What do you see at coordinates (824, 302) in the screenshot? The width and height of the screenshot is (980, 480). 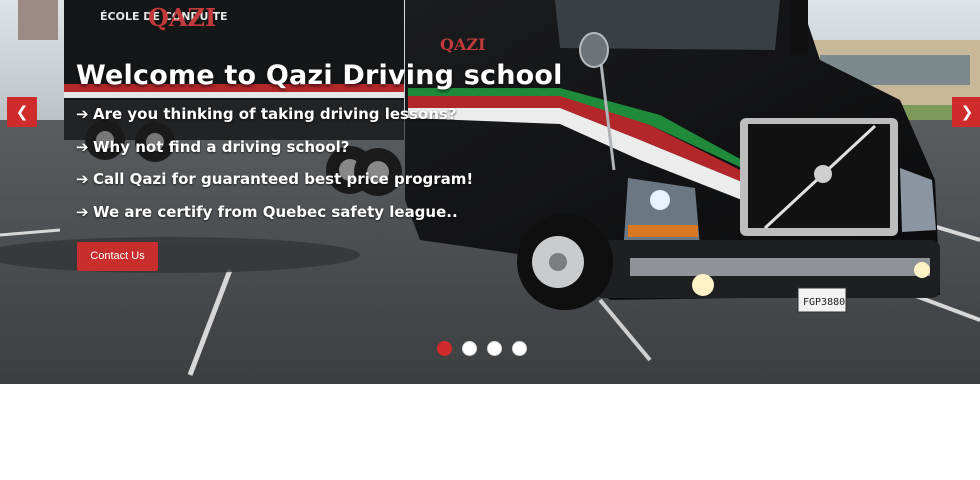 I see `license-plate: FGP3880` at bounding box center [824, 302].